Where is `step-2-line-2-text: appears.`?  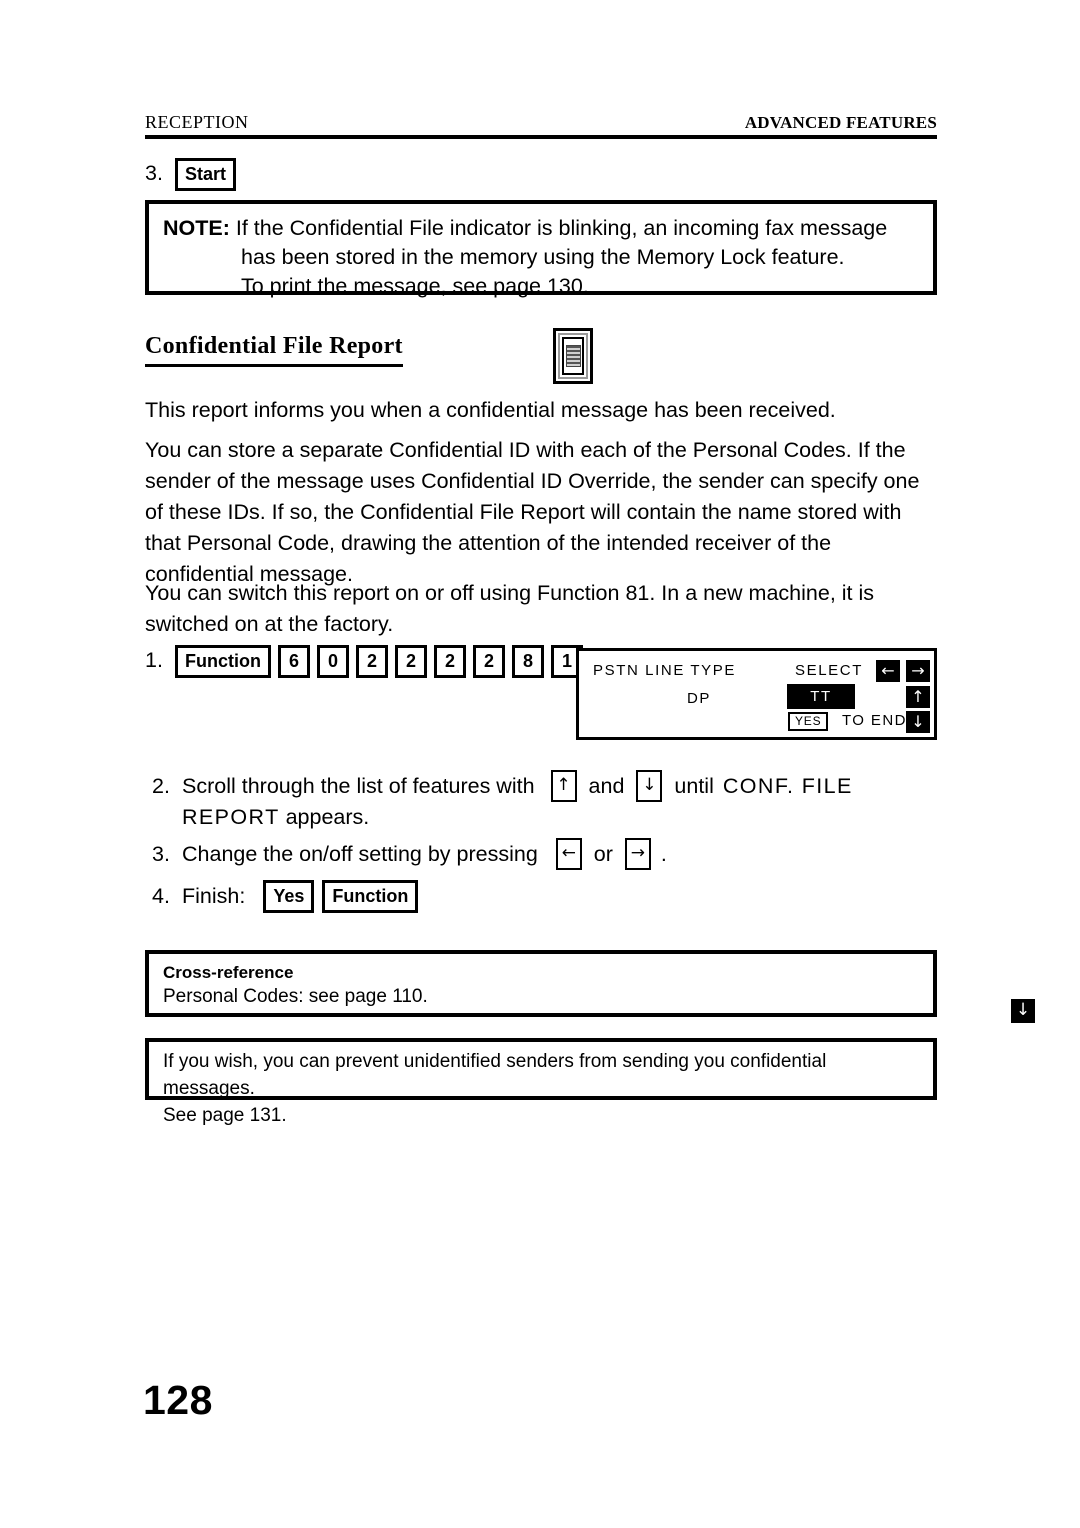 step-2-line-2-text: appears. is located at coordinates (327, 817).